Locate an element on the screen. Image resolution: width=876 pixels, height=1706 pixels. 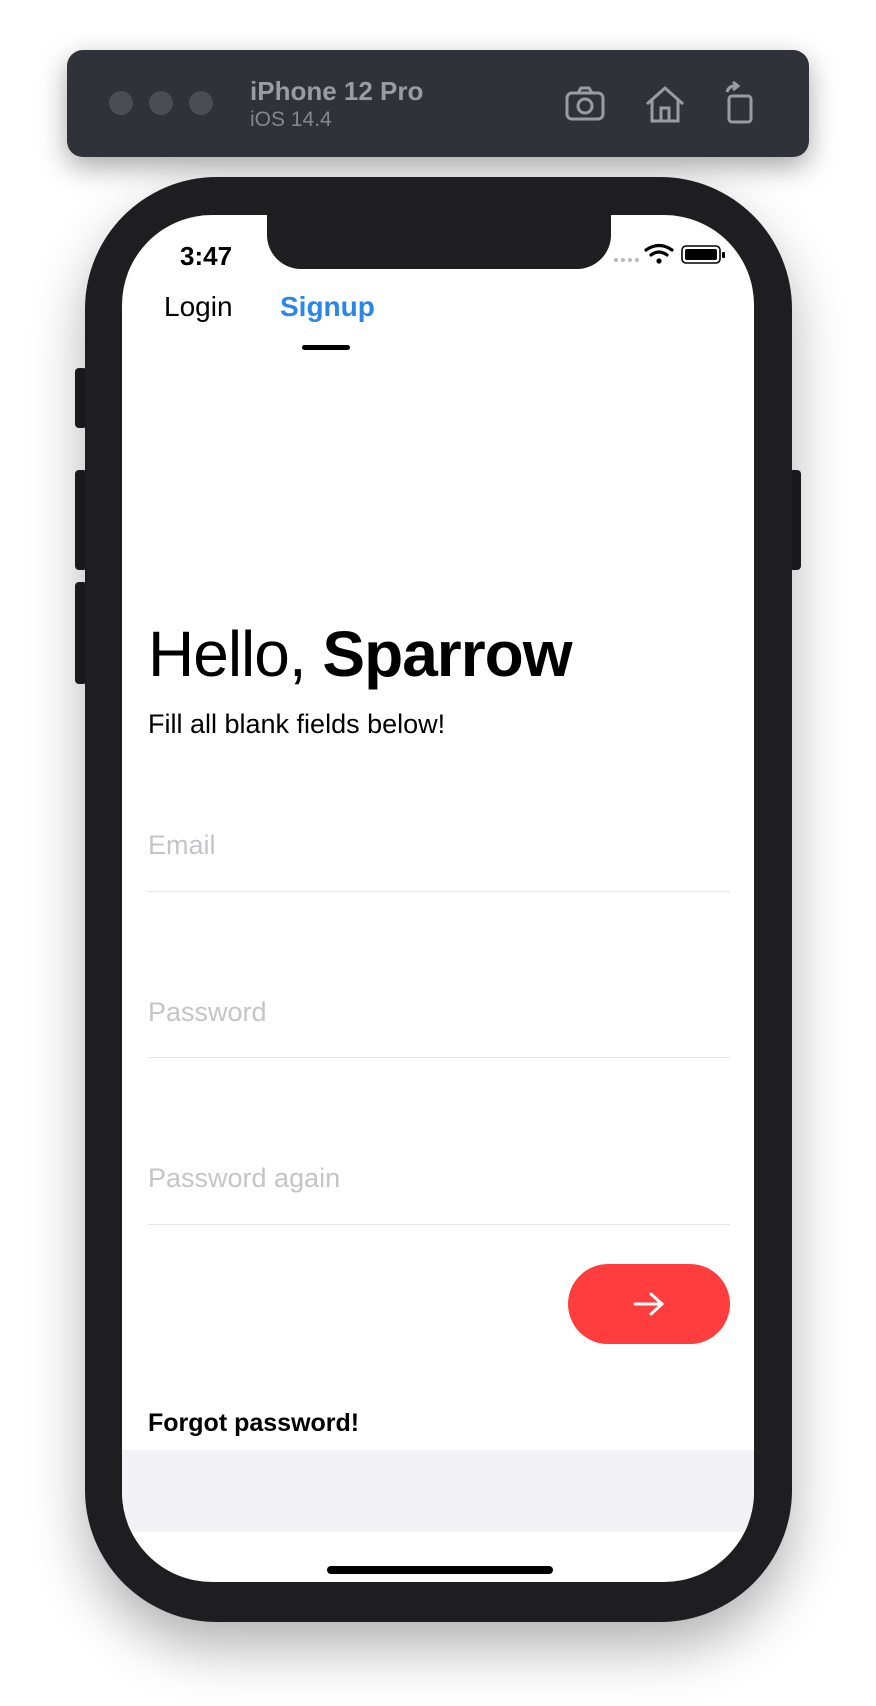
forgot-password-link: Forgot password! is located at coordinates (253, 1423).